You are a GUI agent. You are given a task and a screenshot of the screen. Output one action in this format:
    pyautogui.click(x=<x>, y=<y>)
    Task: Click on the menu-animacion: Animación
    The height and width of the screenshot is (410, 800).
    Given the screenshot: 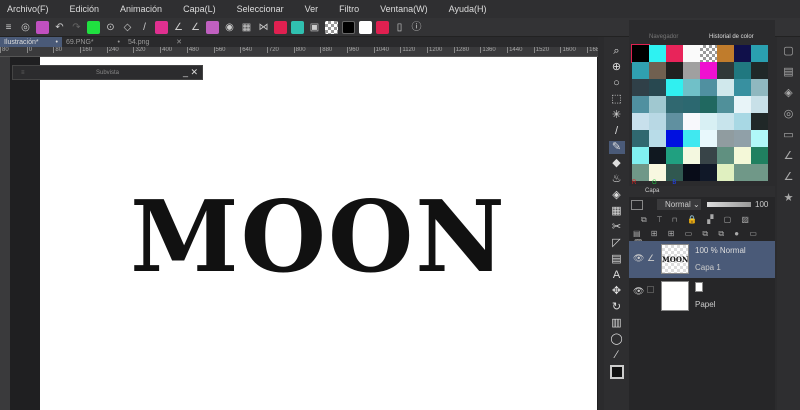 What is the action you would take?
    pyautogui.click(x=141, y=9)
    